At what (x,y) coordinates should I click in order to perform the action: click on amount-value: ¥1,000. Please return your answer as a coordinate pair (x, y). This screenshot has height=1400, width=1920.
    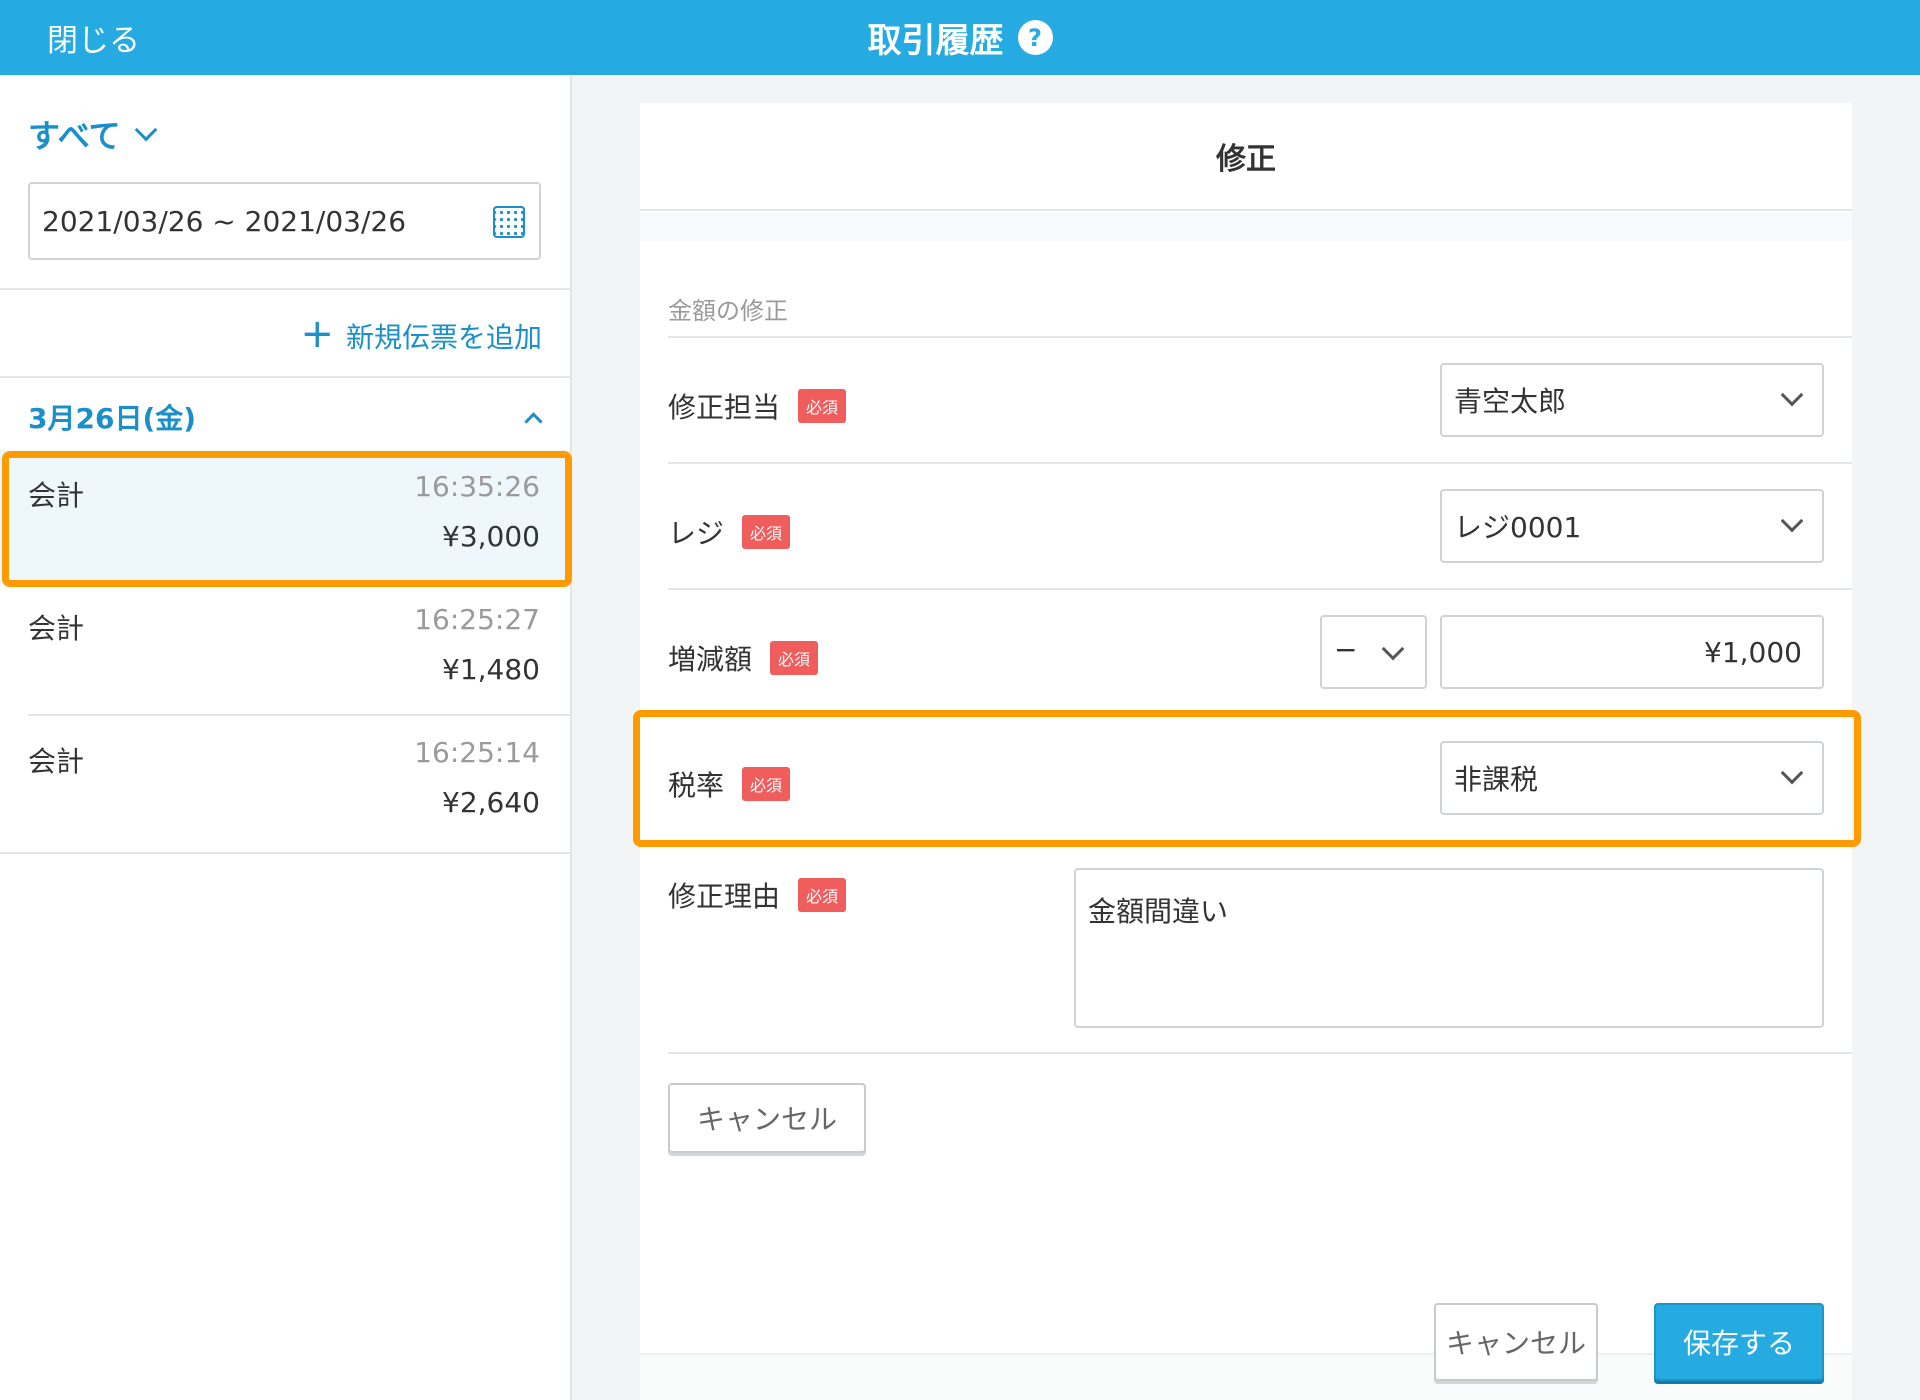
    Looking at the image, I should click on (1753, 652).